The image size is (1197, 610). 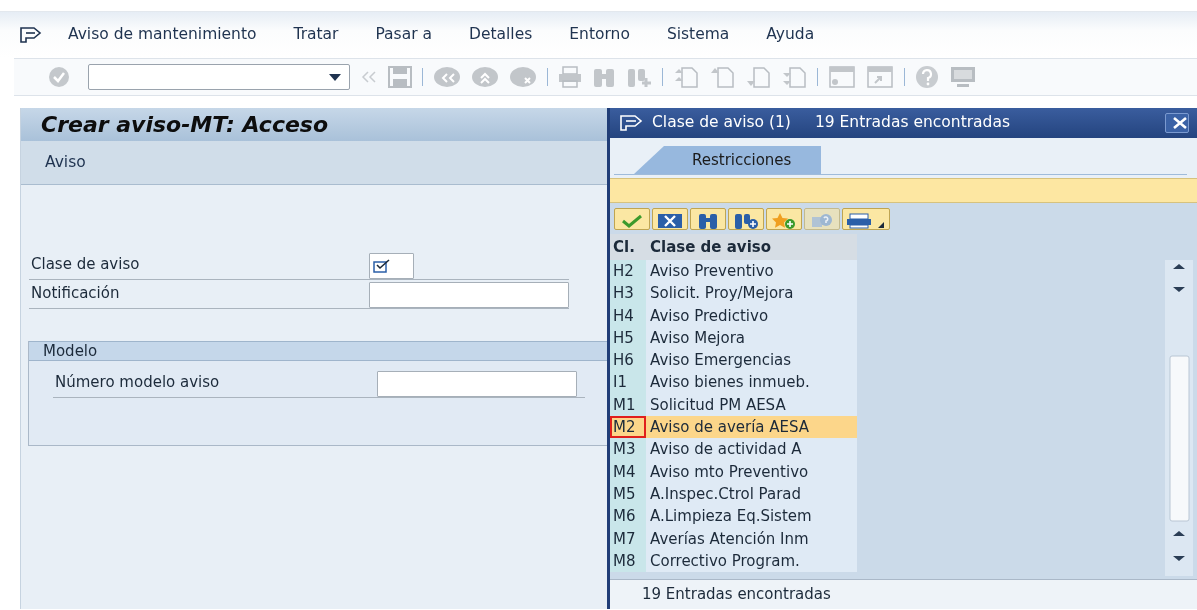 I want to click on star-plus-icon, so click(x=784, y=221).